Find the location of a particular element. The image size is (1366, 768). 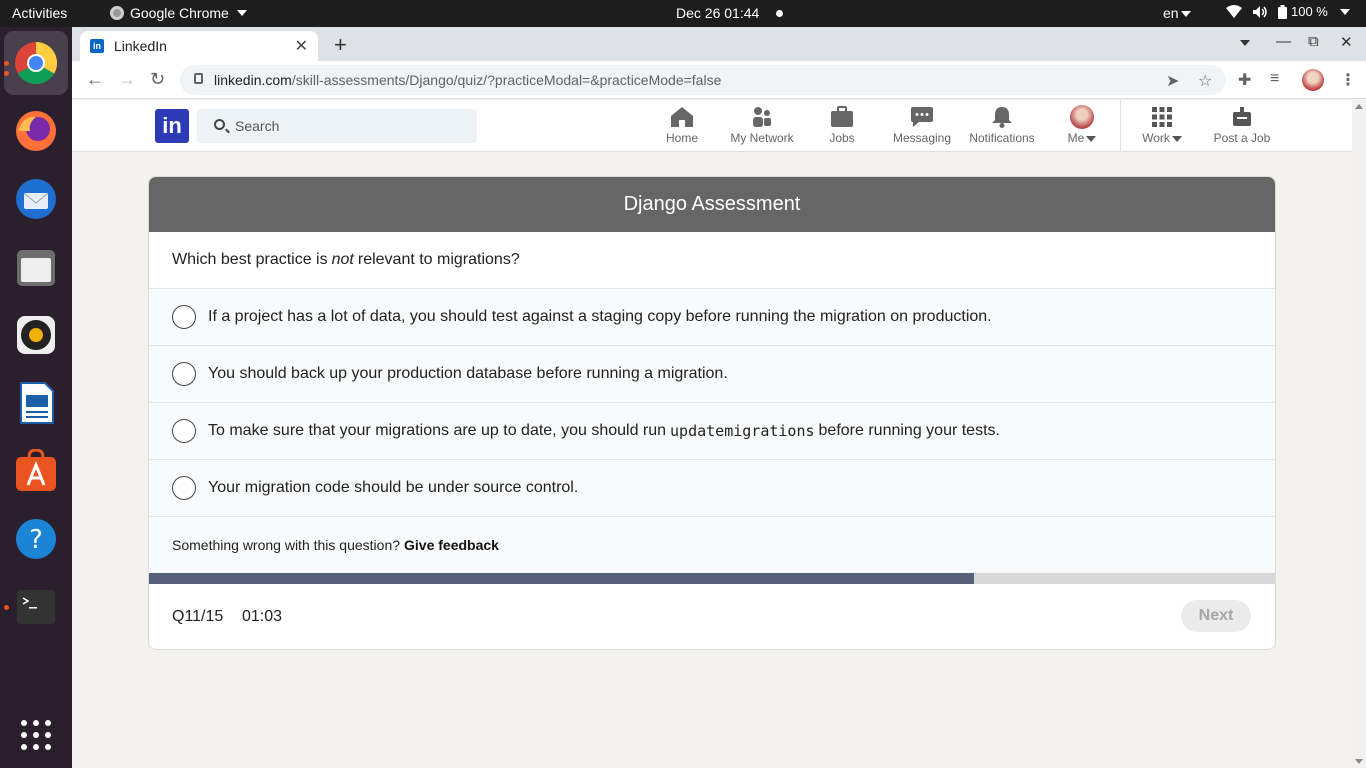

avatar is located at coordinates (1082, 117).